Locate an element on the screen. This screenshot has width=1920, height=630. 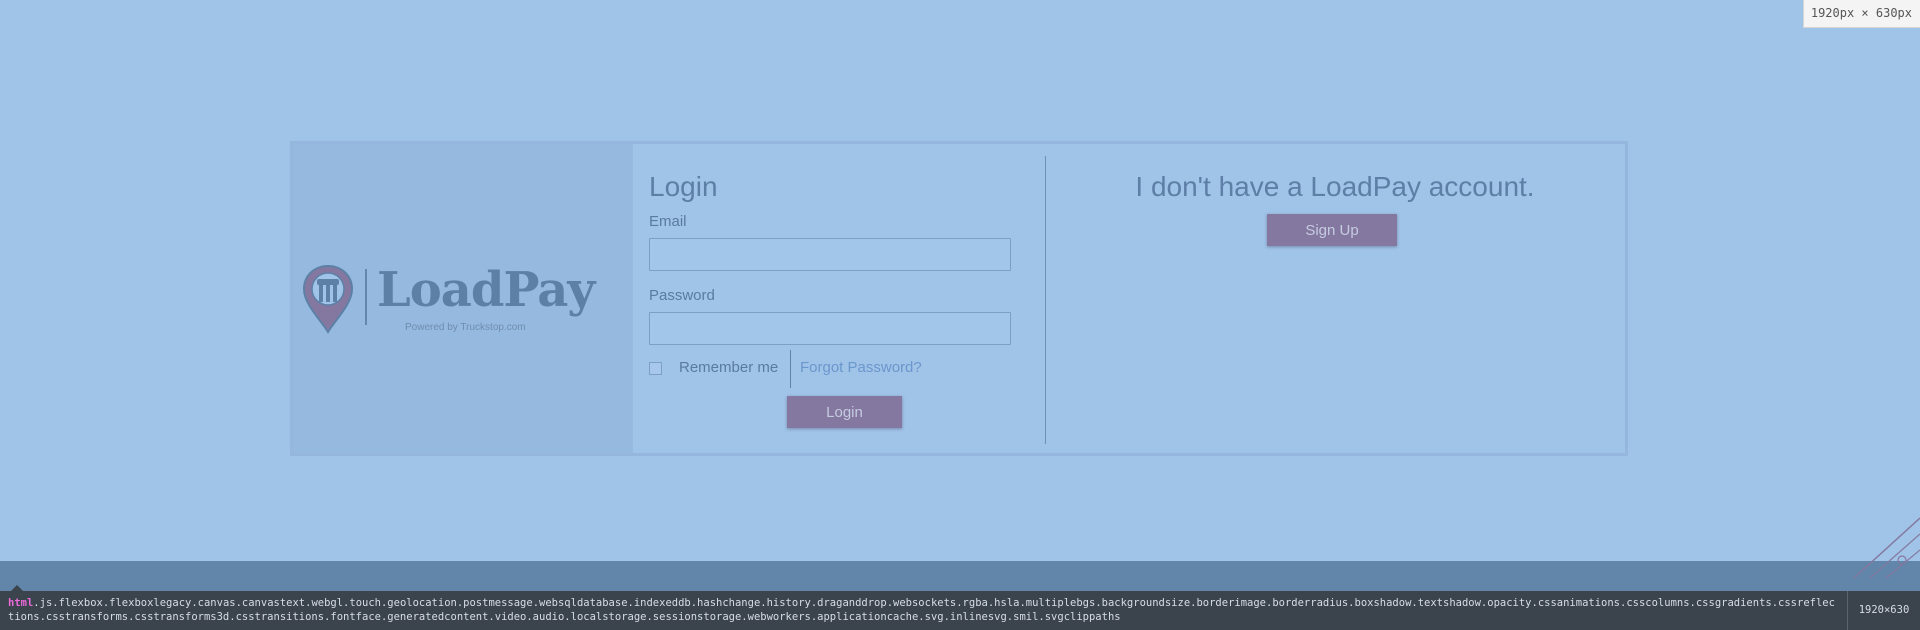
sign-up-button: Sign Up is located at coordinates (1332, 230).